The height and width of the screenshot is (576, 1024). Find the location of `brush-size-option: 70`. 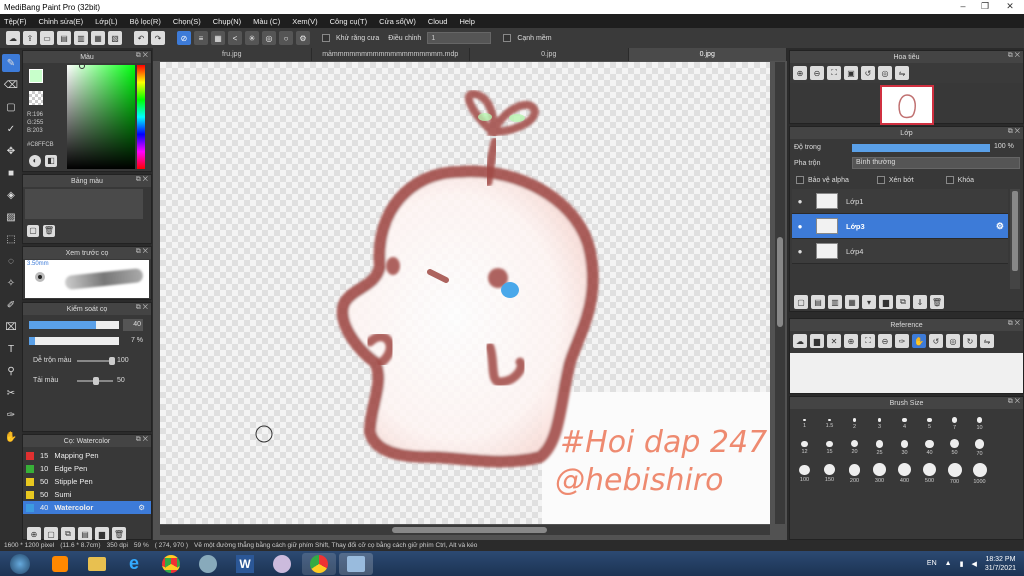

brush-size-option: 70 is located at coordinates (979, 447).